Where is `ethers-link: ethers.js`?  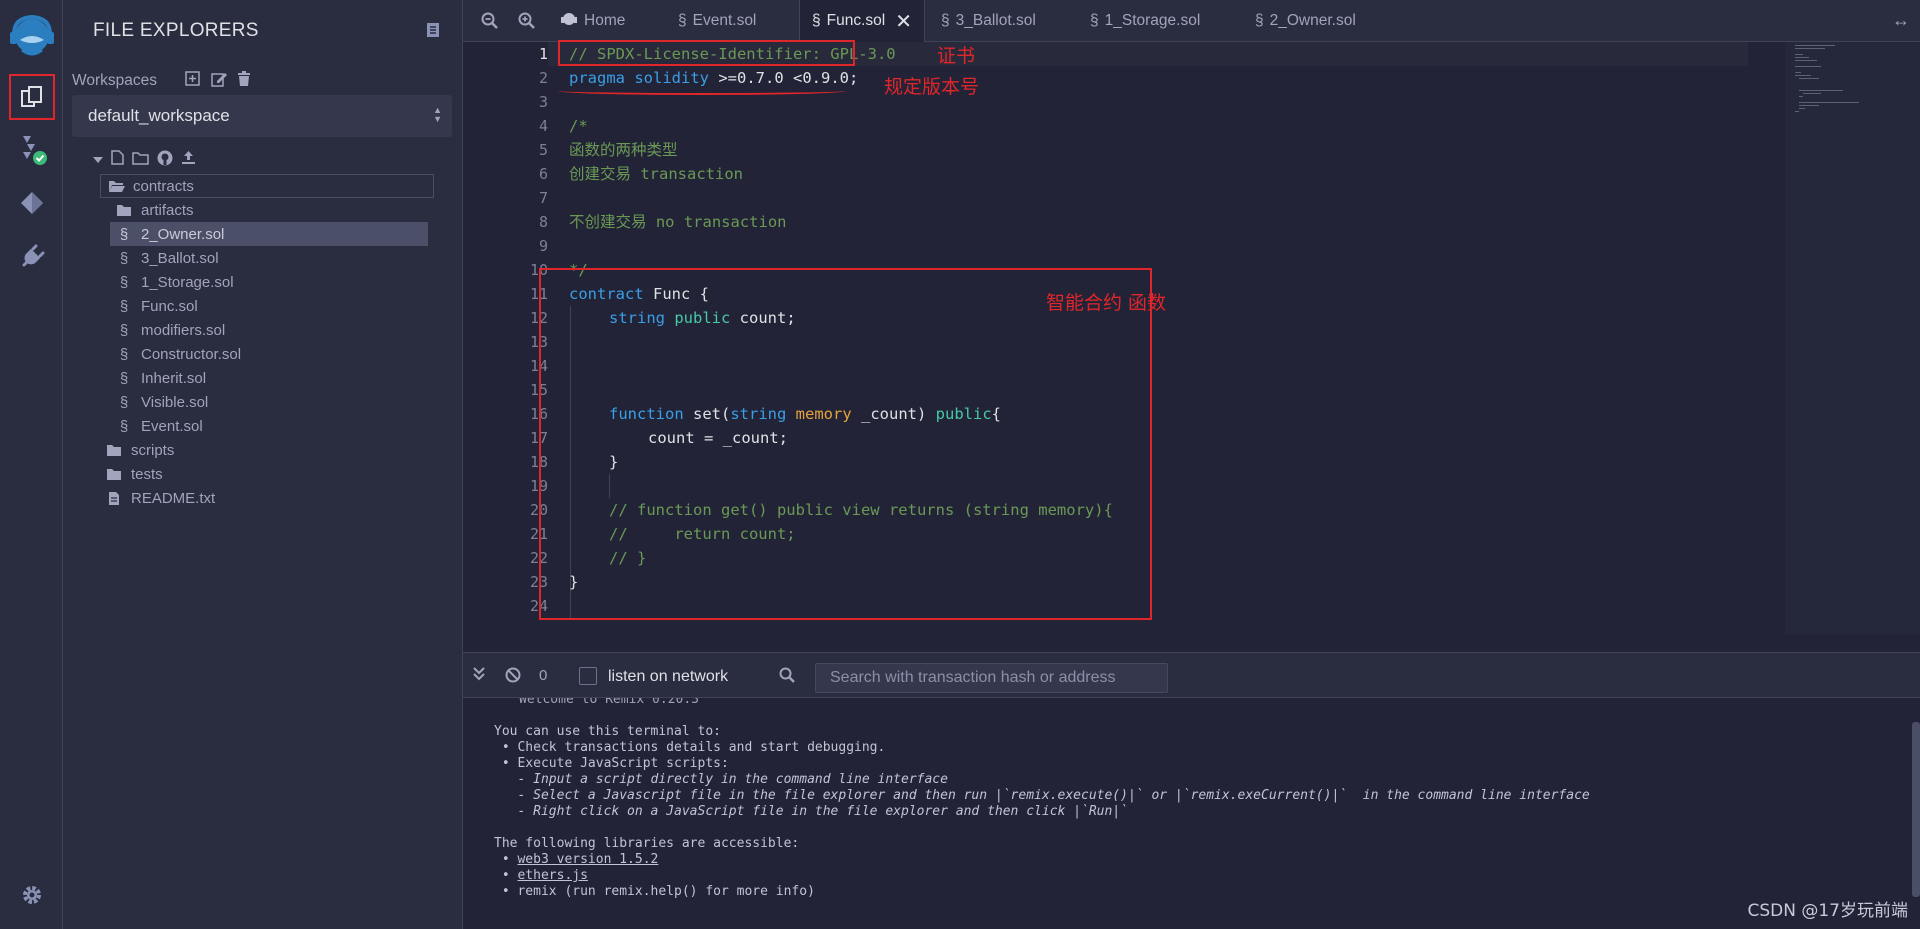
ethers-link: ethers.js is located at coordinates (552, 875).